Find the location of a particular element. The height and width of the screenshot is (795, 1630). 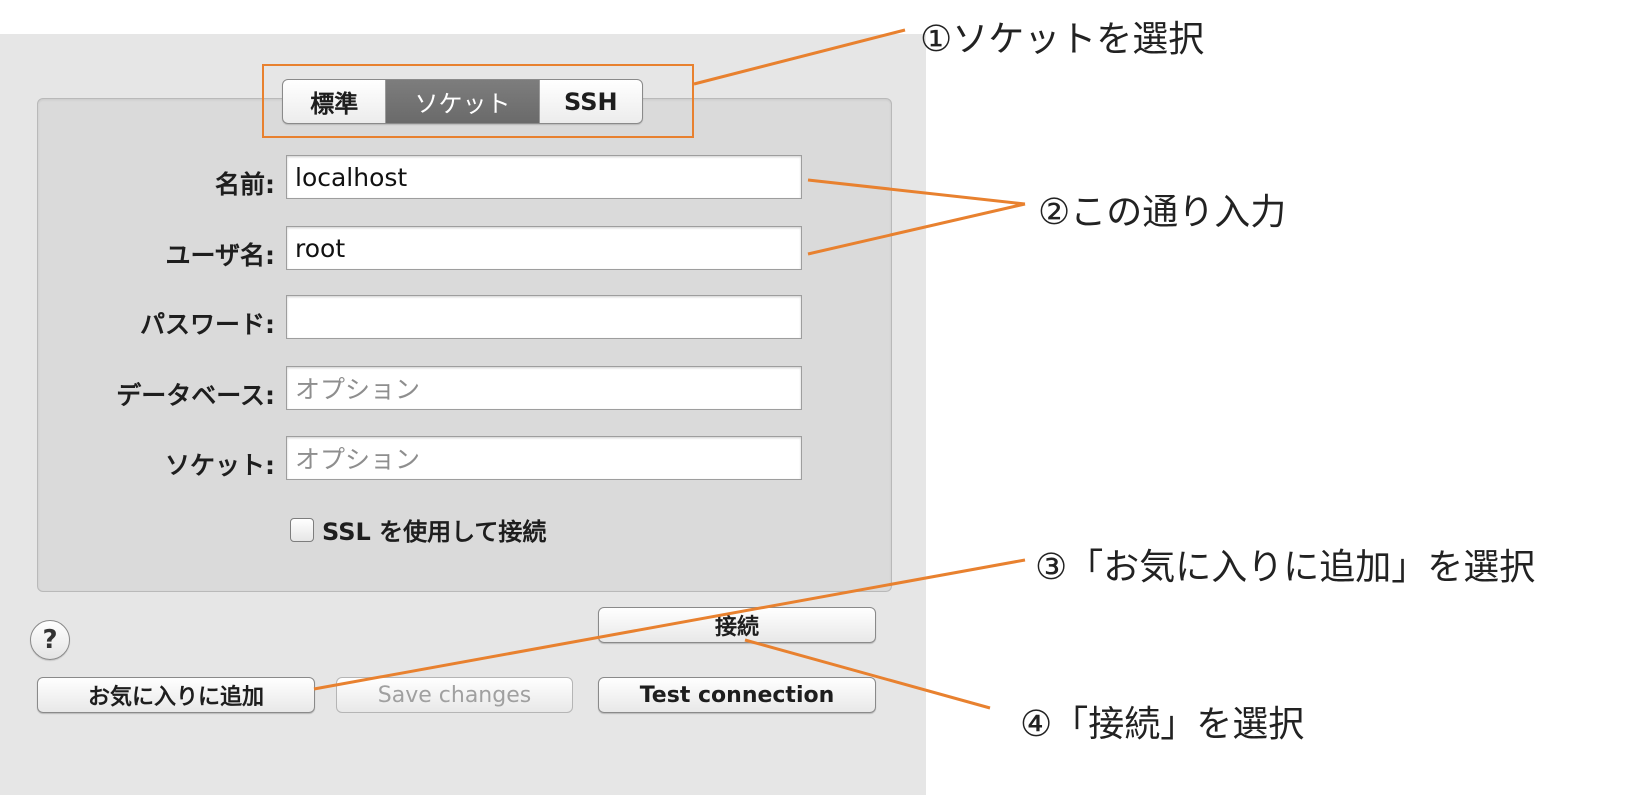

annotation-step3: ③「お気に入りに追加」を選択 is located at coordinates (1285, 567).